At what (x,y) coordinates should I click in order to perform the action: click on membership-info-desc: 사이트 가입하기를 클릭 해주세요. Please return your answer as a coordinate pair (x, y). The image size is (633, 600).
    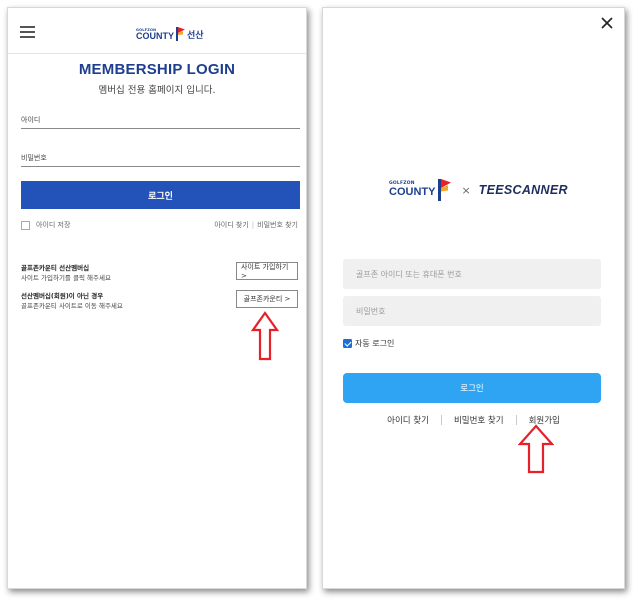
    Looking at the image, I should click on (66, 277).